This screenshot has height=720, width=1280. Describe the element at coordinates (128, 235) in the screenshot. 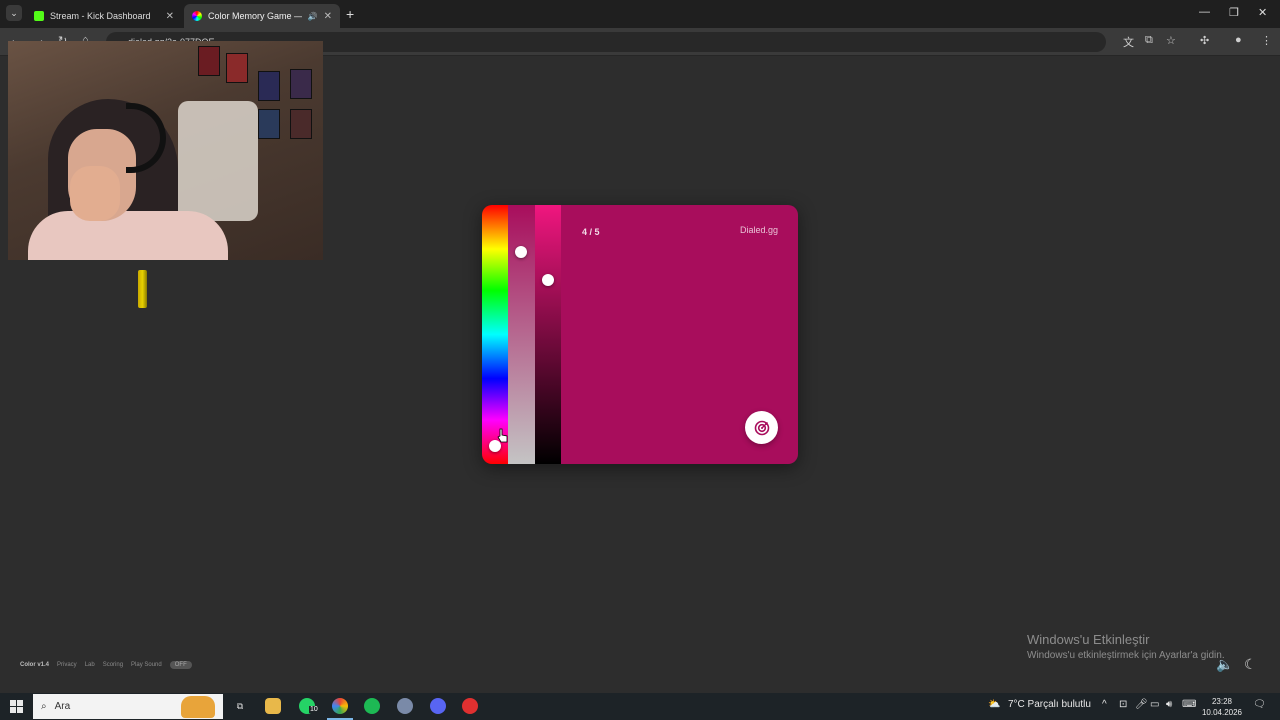

I see `streamer-shirt` at that location.